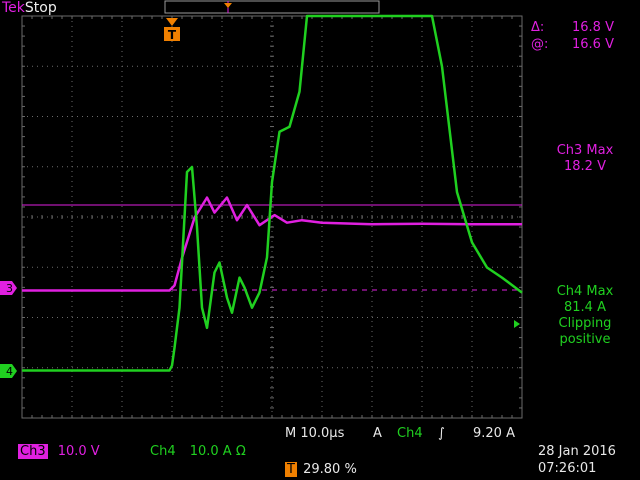 The width and height of the screenshot is (640, 480). I want to click on run-state-display: TekStop, so click(29, 8).